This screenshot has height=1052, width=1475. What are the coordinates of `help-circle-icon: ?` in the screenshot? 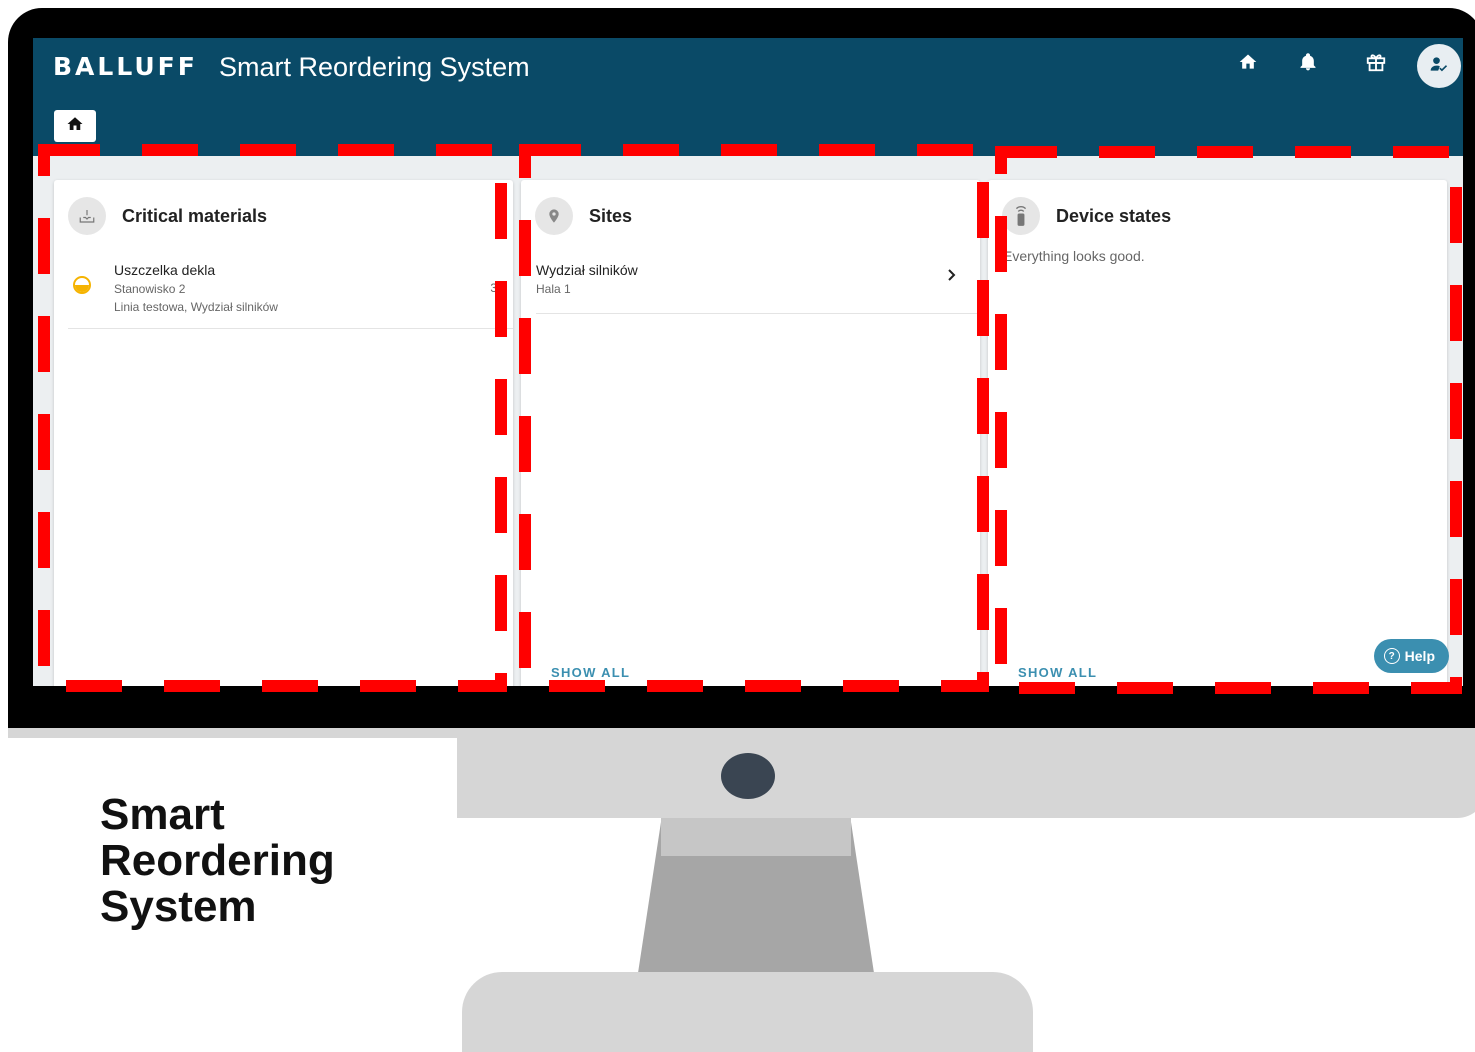 It's located at (1391, 656).